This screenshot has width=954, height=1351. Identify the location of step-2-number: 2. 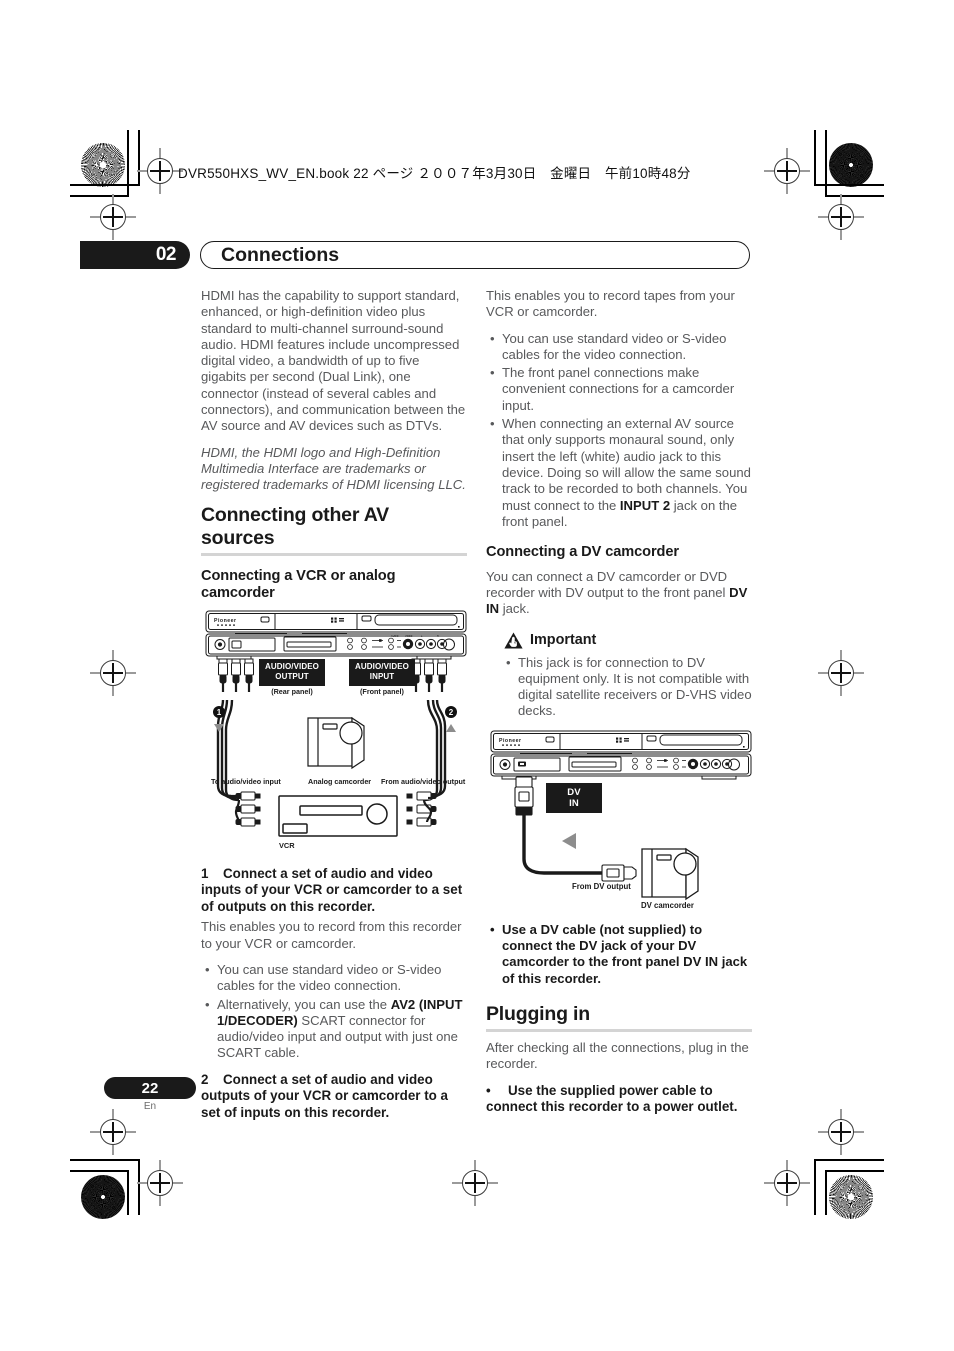
(205, 1079).